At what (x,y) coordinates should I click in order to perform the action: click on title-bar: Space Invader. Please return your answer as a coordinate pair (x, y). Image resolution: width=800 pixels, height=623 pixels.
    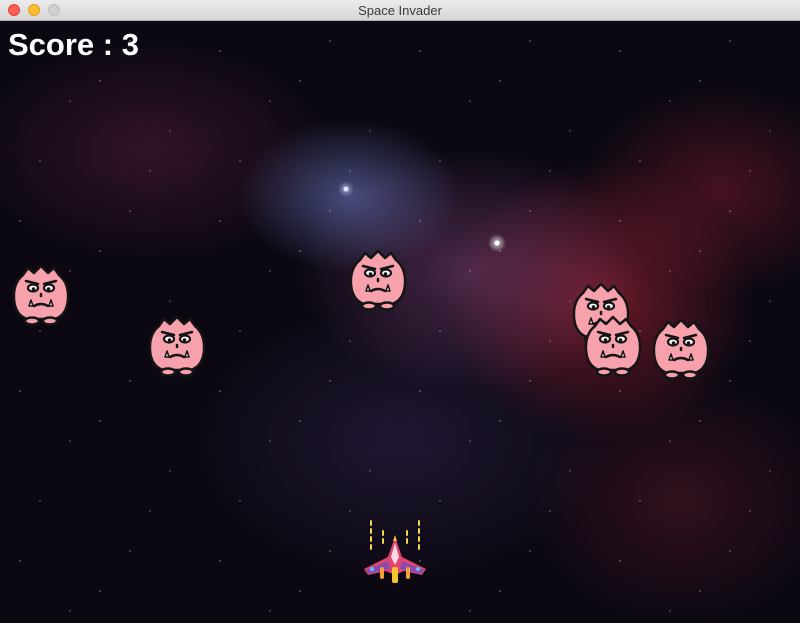
    Looking at the image, I should click on (400, 10).